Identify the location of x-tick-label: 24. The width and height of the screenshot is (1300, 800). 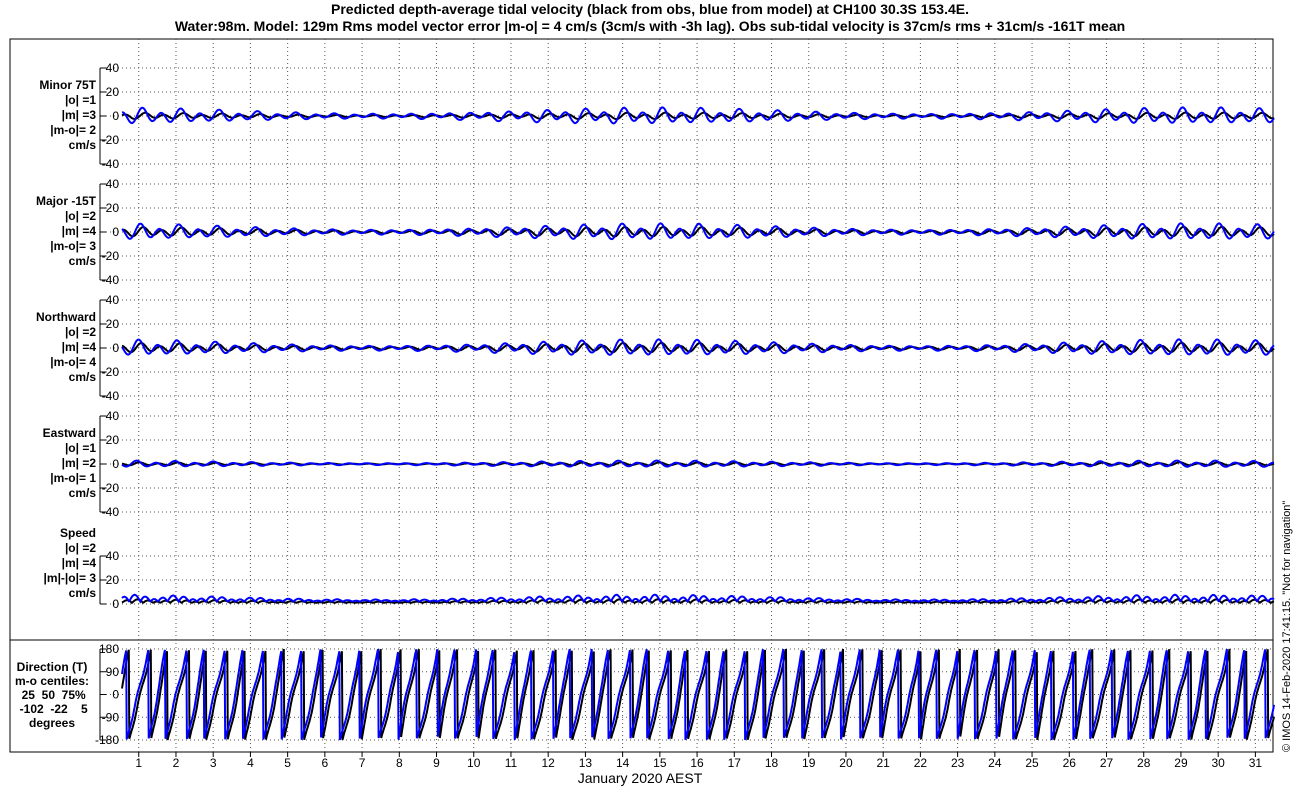
(995, 763).